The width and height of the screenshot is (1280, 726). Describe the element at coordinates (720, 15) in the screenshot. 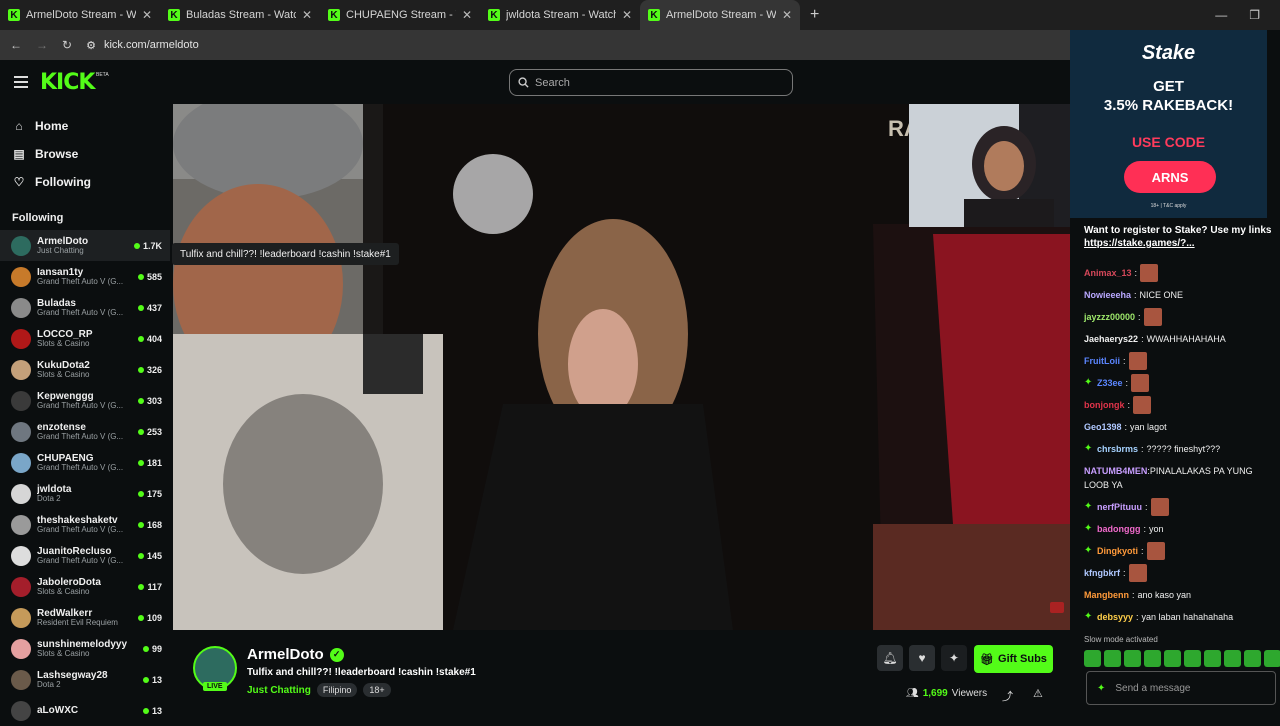

I see `browser-tab: K ArmelDoto Stream - Watch ✕` at that location.